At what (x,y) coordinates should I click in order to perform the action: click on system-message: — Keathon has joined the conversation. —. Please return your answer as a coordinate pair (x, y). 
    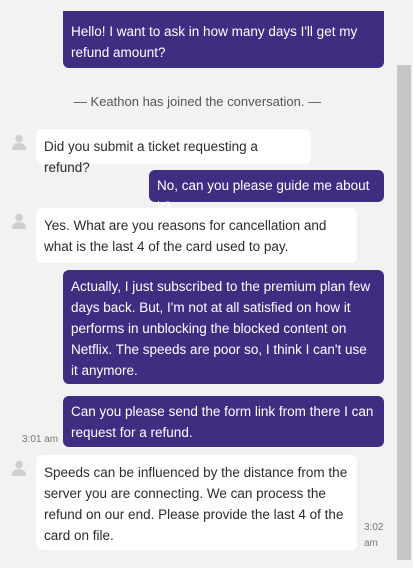
    Looking at the image, I should click on (197, 101).